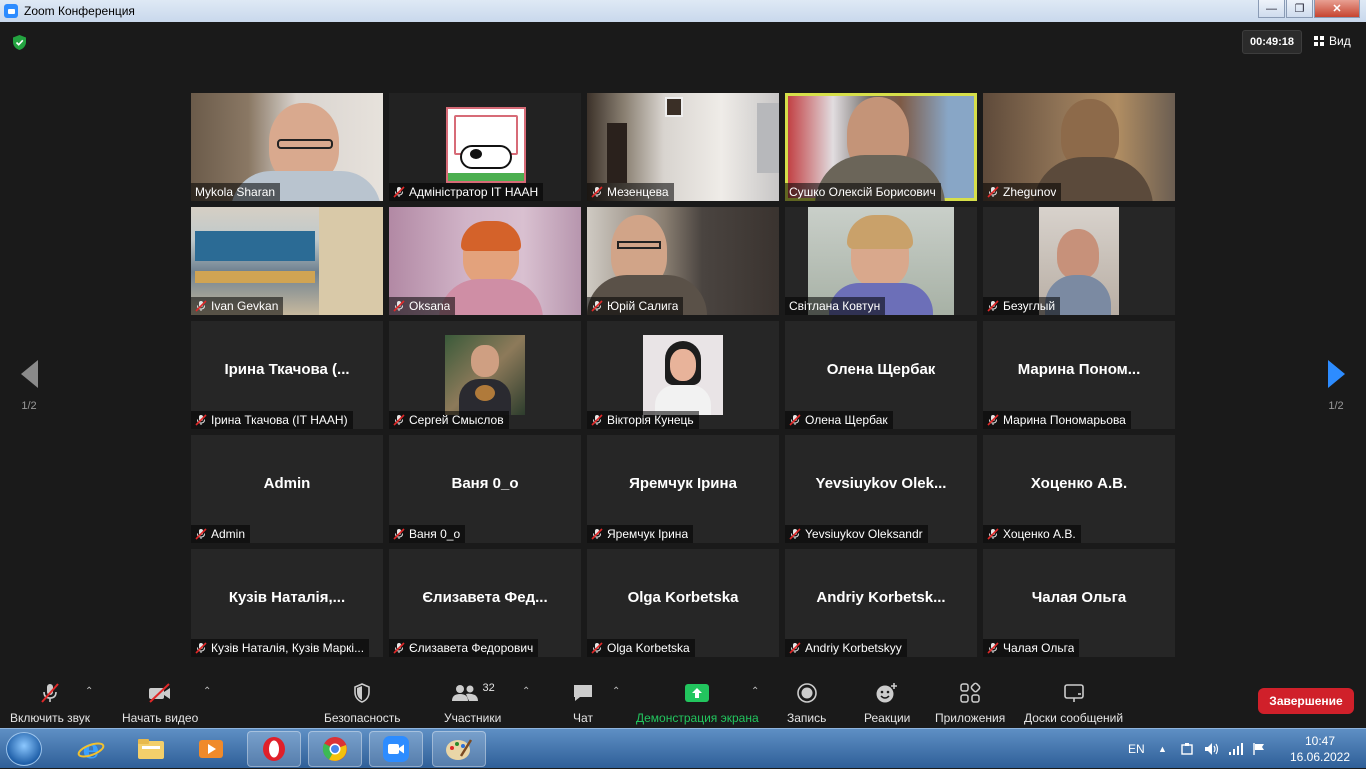 The height and width of the screenshot is (769, 1366). I want to click on security-button: Безопасность, so click(362, 703).